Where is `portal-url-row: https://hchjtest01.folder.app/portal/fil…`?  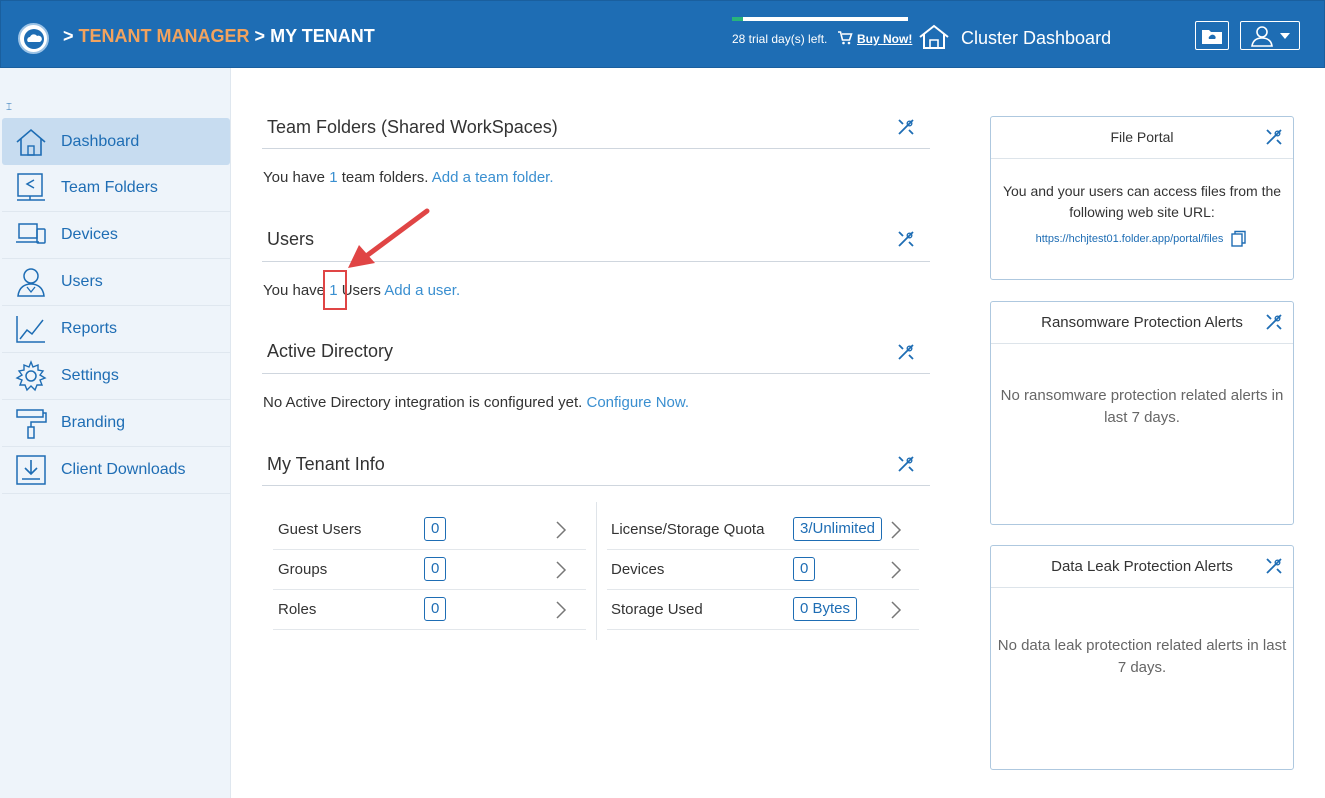 portal-url-row: https://hchjtest01.folder.app/portal/fil… is located at coordinates (1142, 239).